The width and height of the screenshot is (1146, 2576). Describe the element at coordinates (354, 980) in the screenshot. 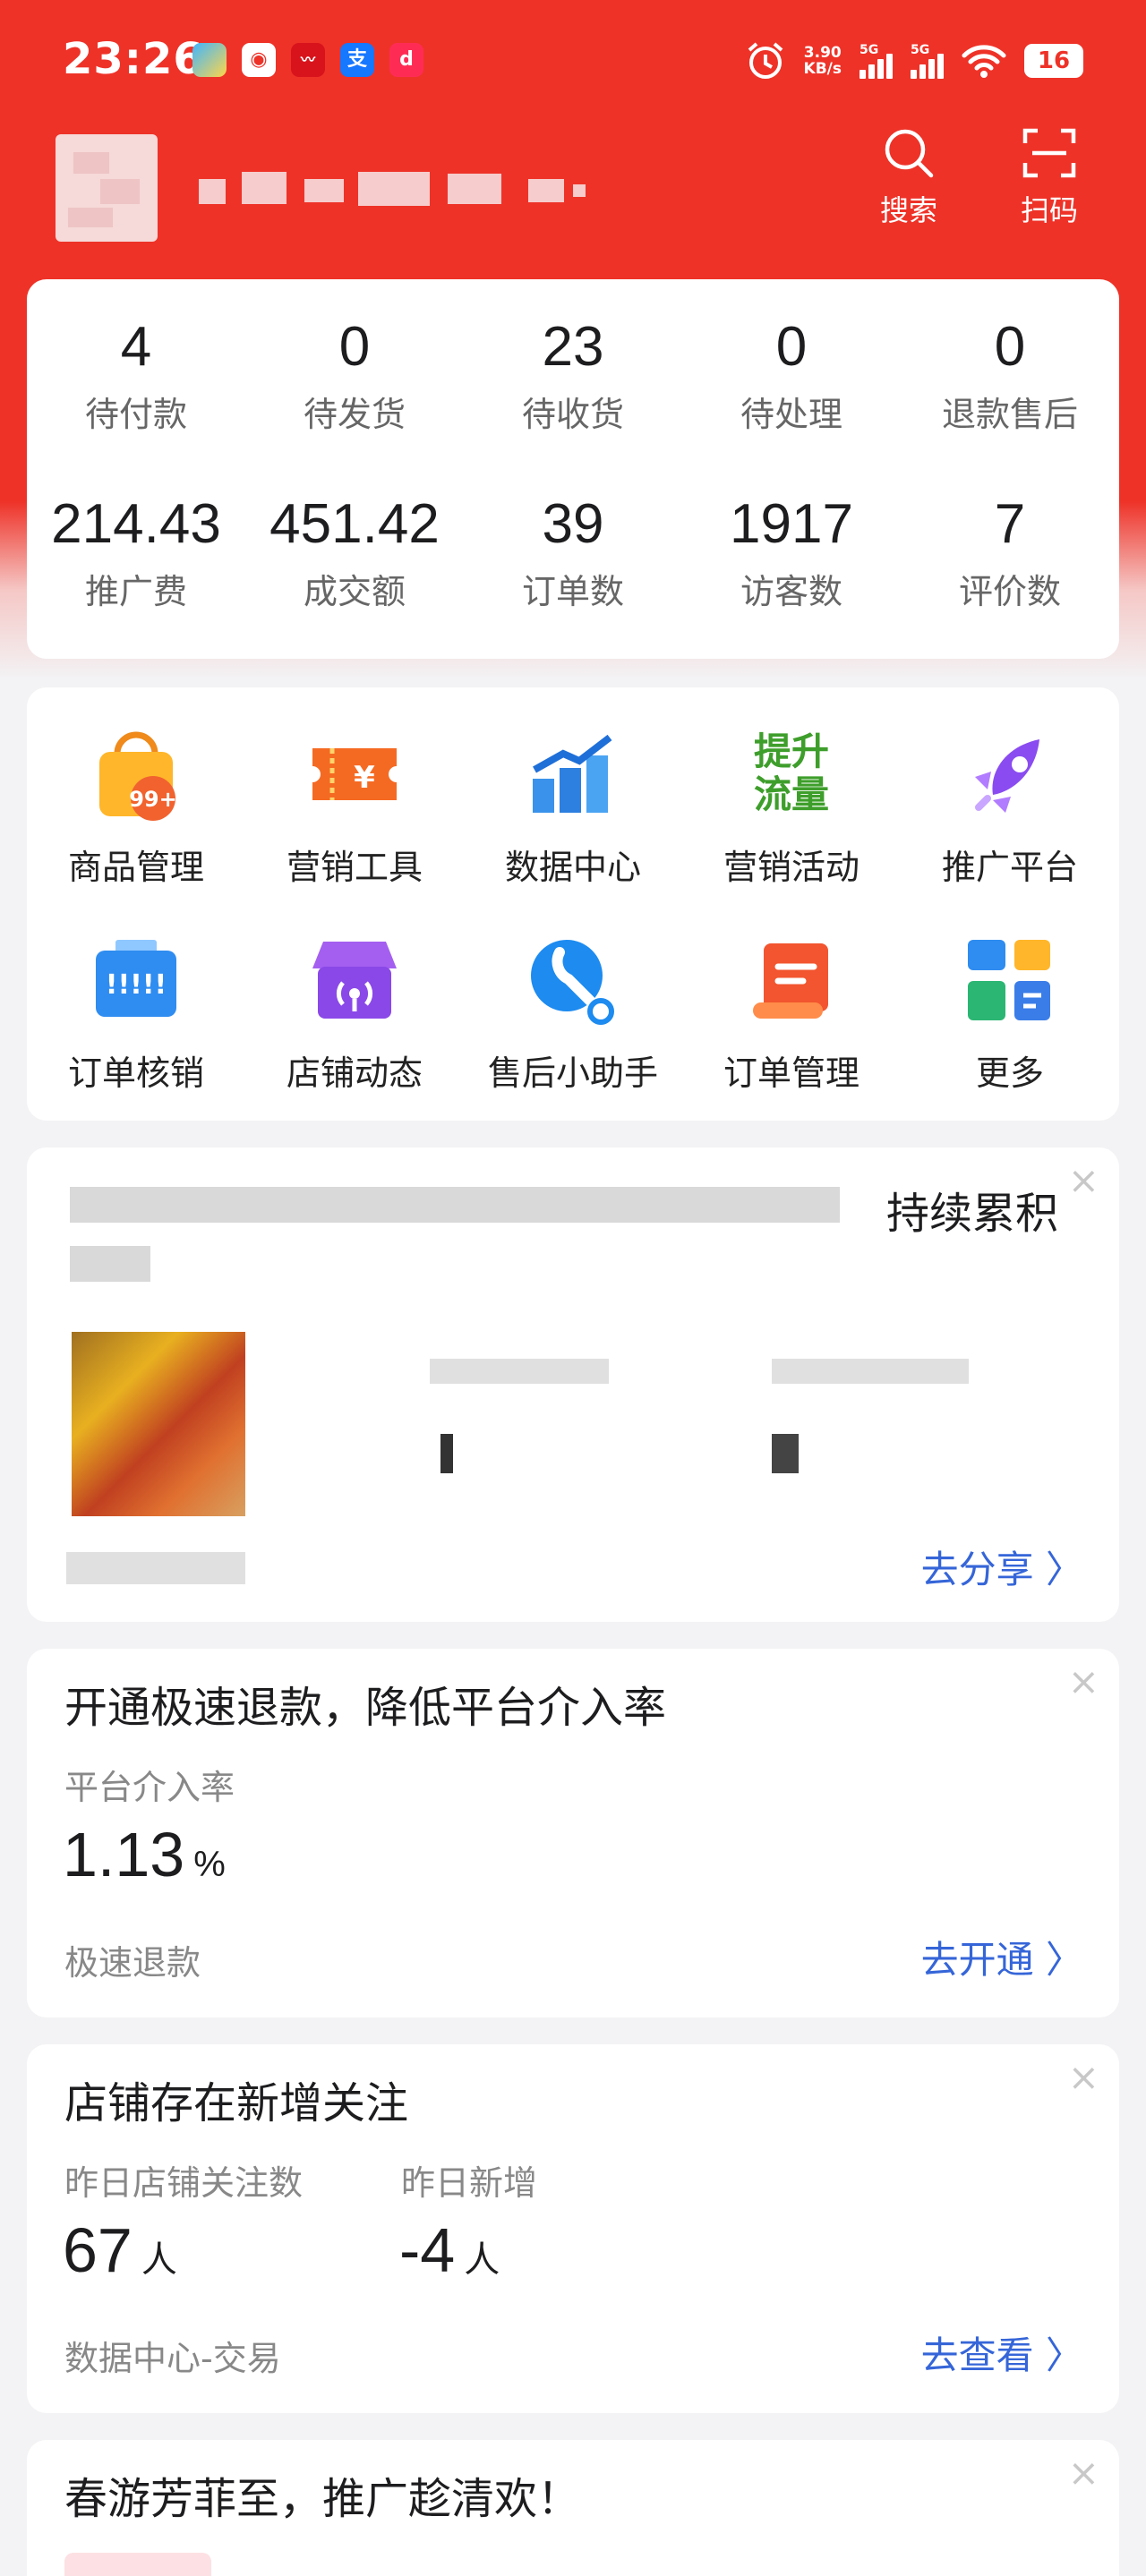

I see `storefront-broadcast-icon` at that location.